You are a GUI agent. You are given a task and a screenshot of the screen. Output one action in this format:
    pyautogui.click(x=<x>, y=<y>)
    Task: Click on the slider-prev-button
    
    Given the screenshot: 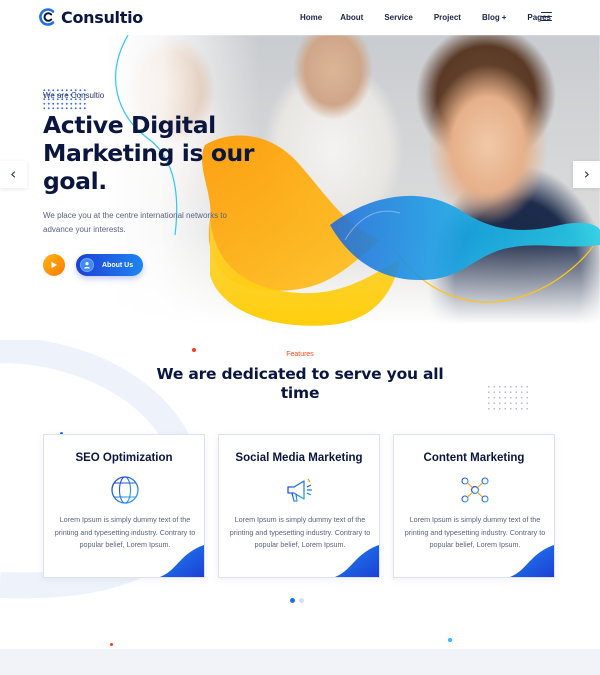 What is the action you would take?
    pyautogui.click(x=13, y=174)
    